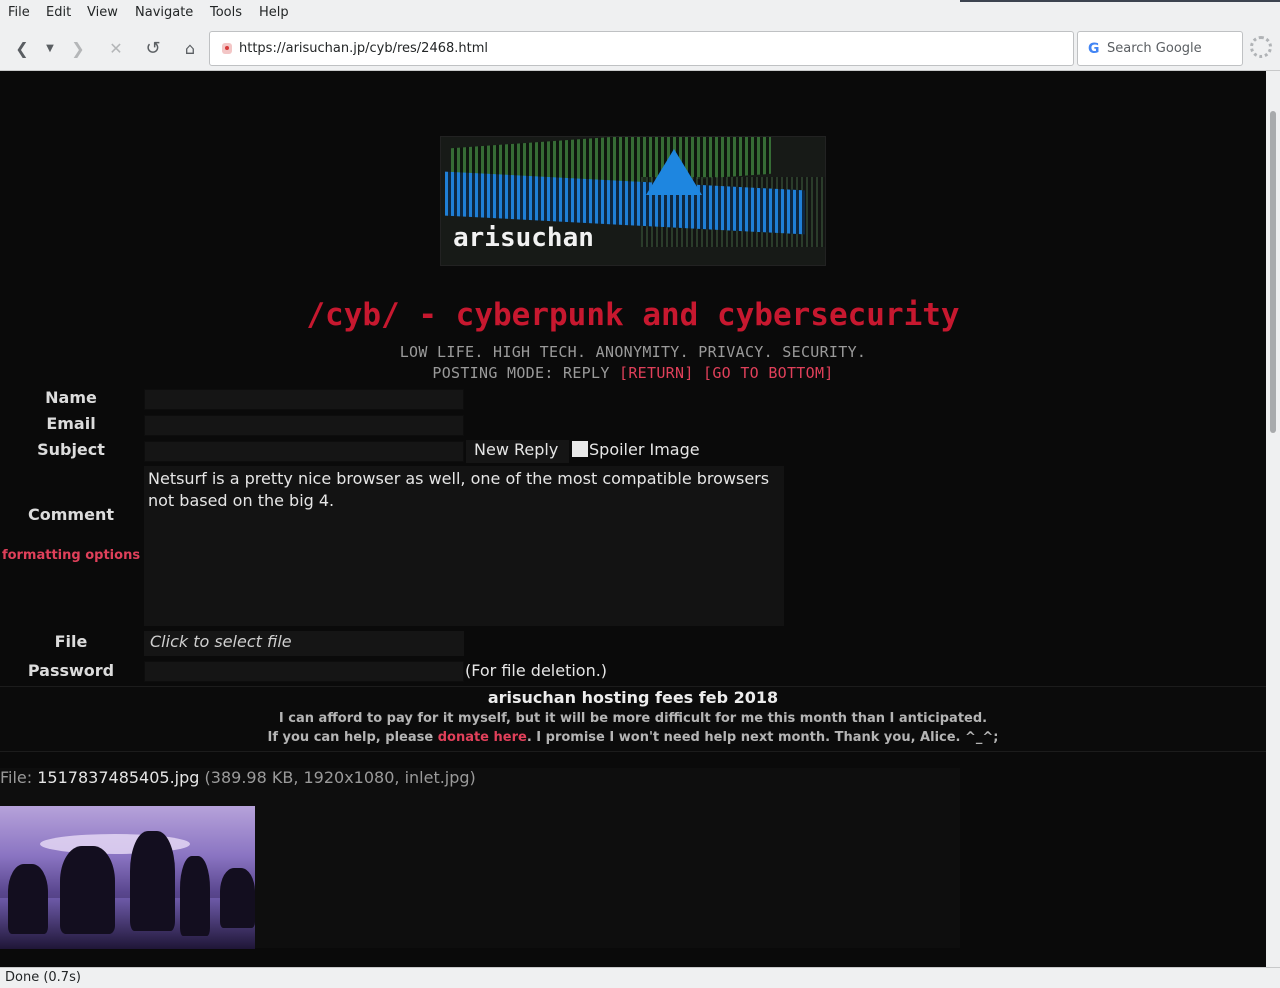  I want to click on spoiler-checkbox, so click(580, 449).